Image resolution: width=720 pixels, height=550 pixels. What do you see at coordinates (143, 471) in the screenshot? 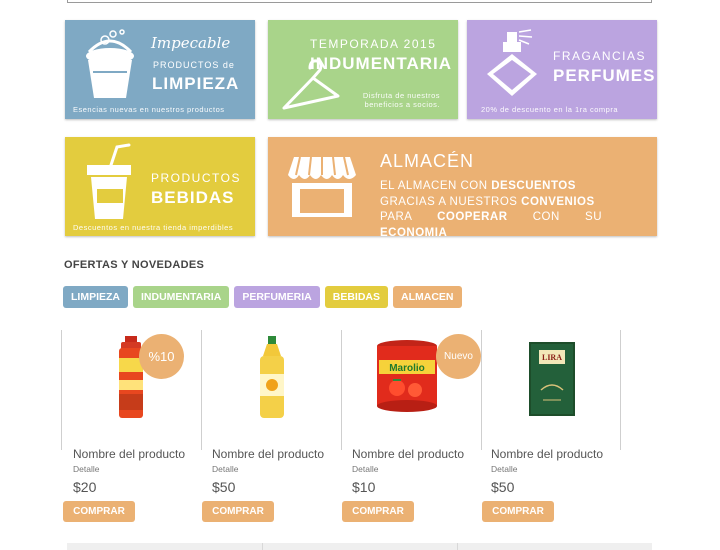
I see `product-info: Nombre del producto Detalle $20` at bounding box center [143, 471].